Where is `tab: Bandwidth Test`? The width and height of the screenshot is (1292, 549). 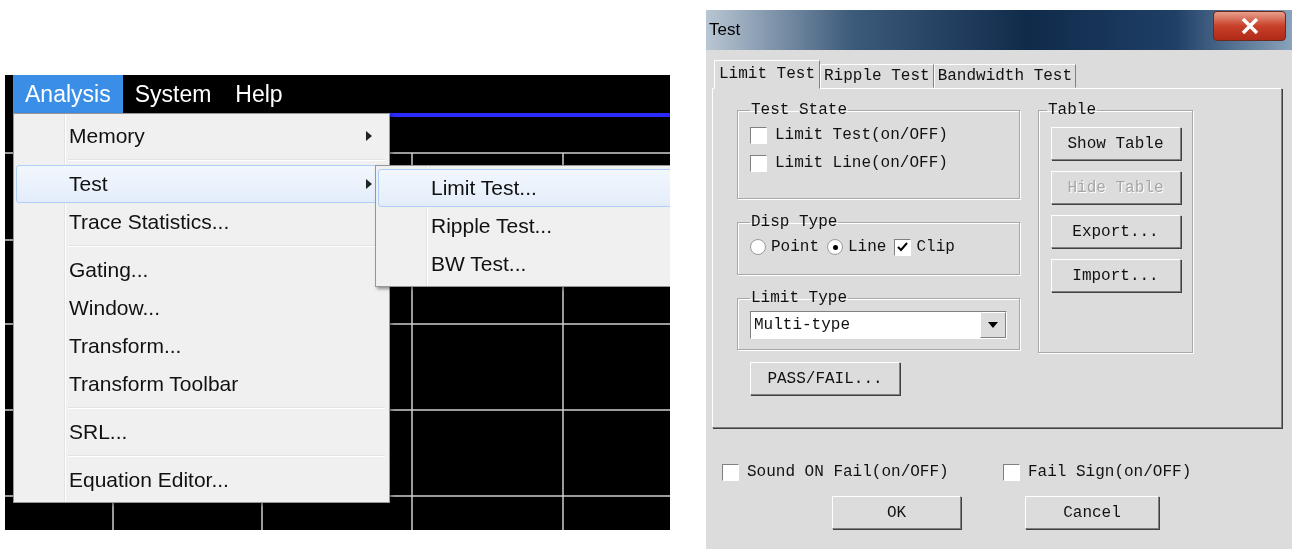
tab: Bandwidth Test is located at coordinates (1005, 76).